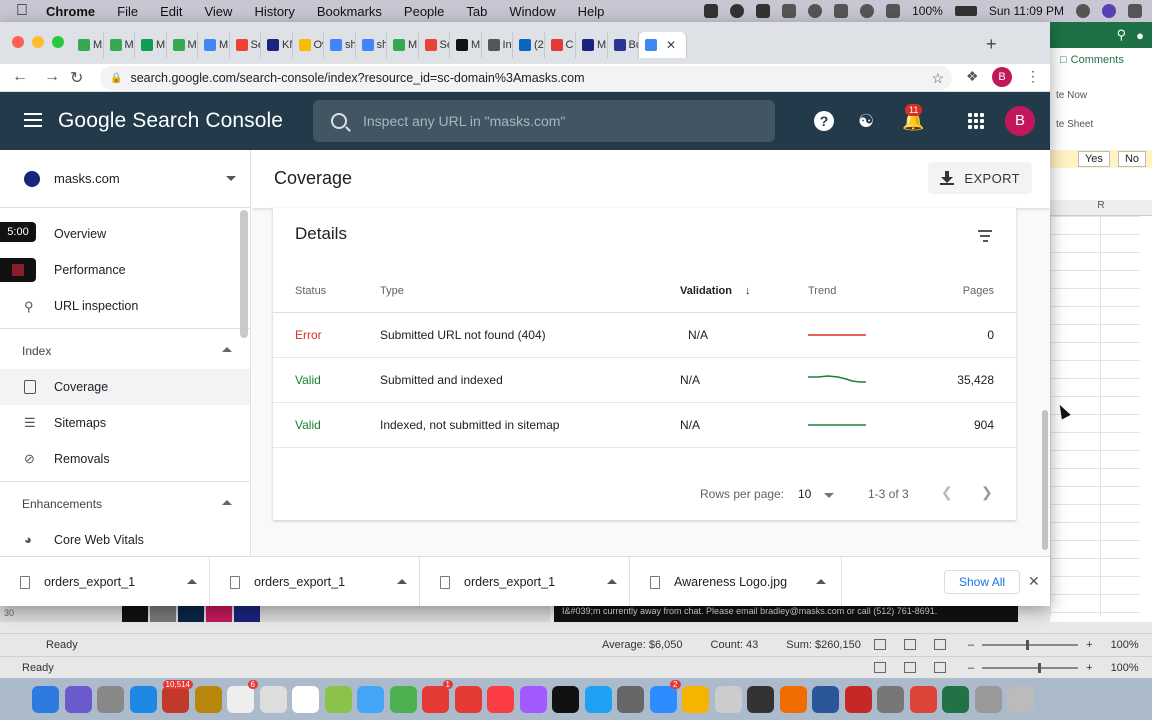 The image size is (1152, 720). What do you see at coordinates (170, 121) in the screenshot?
I see `gsc-logo: Google Search Console` at bounding box center [170, 121].